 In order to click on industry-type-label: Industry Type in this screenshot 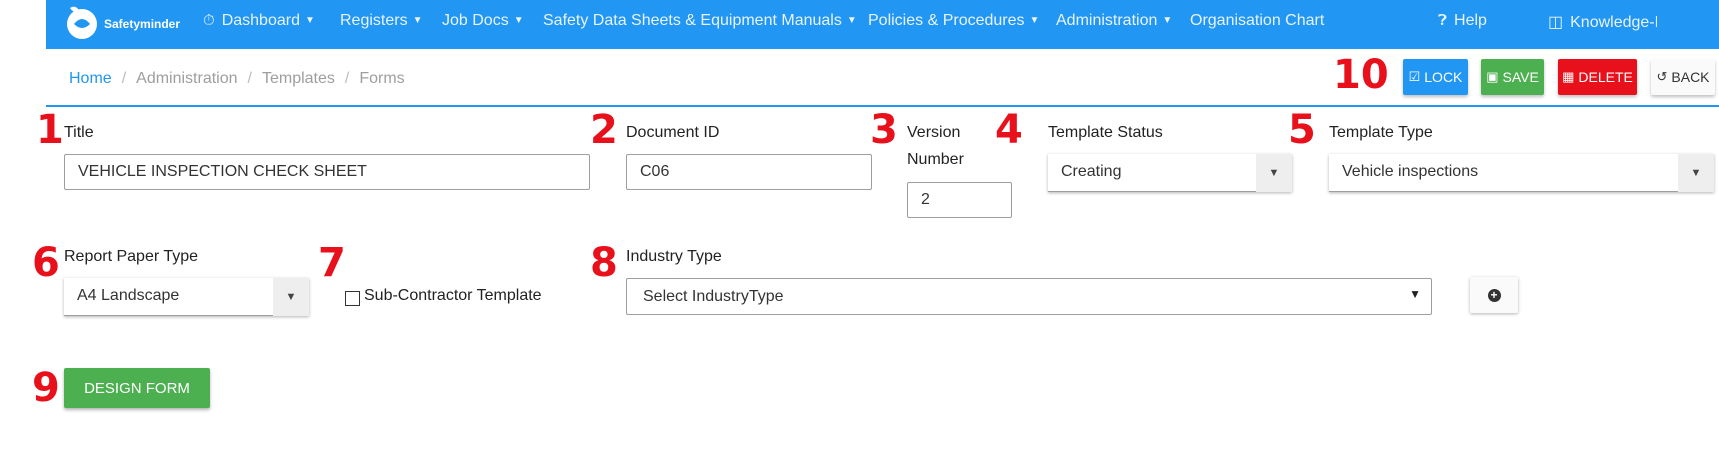, I will do `click(674, 256)`.